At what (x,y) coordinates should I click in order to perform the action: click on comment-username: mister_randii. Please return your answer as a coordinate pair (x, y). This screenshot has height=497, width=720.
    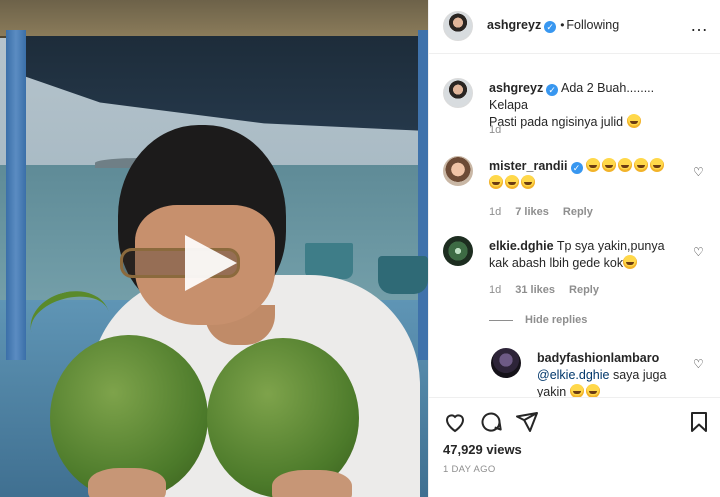
    Looking at the image, I should click on (528, 166).